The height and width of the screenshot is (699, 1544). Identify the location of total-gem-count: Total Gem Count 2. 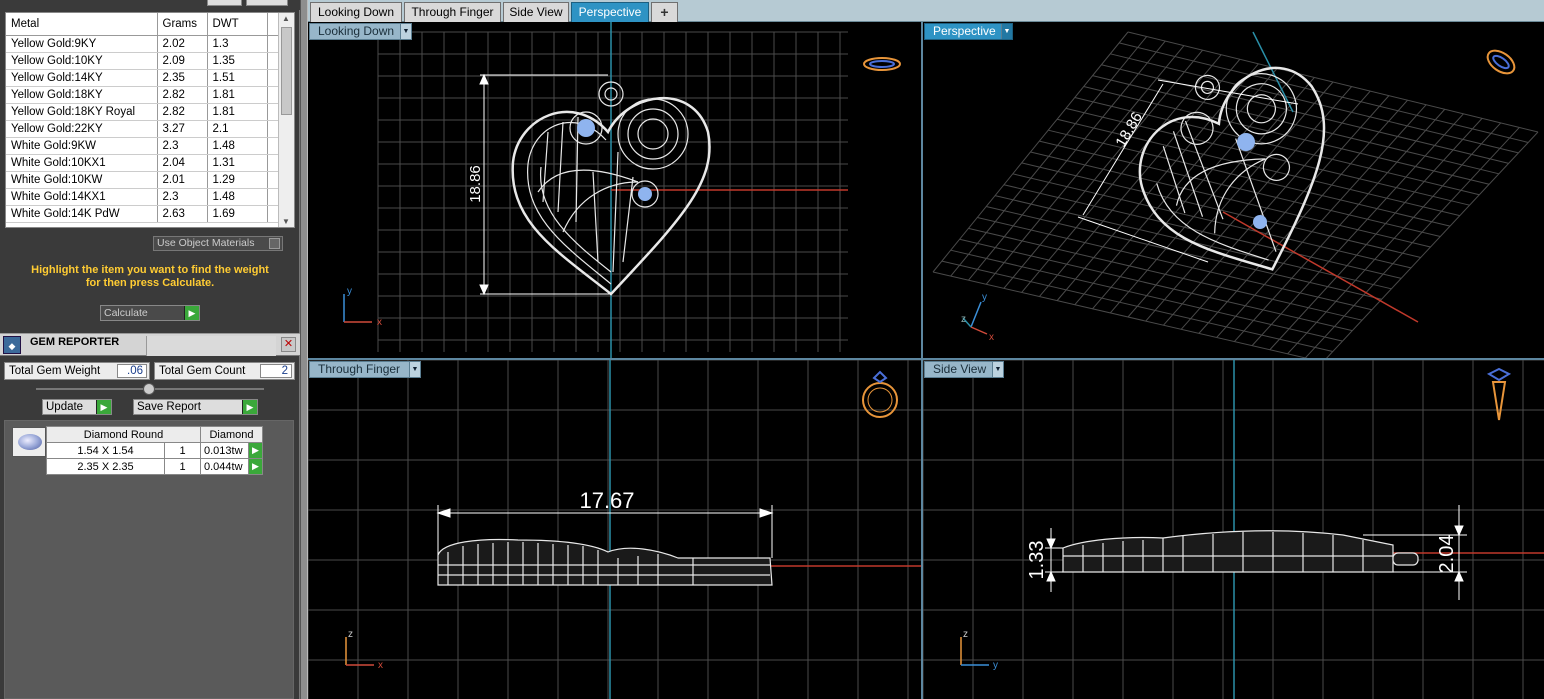
(224, 371).